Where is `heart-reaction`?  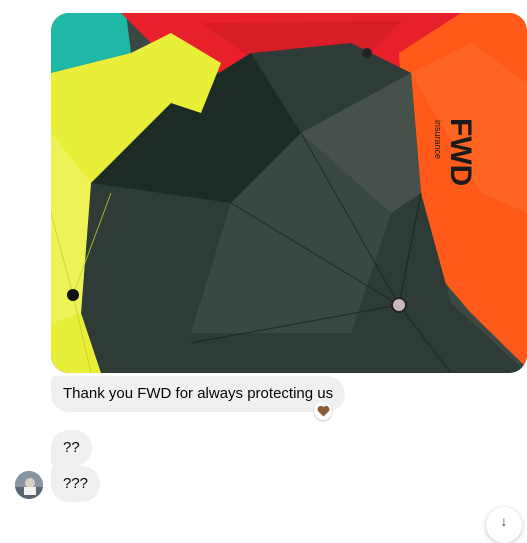
heart-reaction is located at coordinates (323, 411).